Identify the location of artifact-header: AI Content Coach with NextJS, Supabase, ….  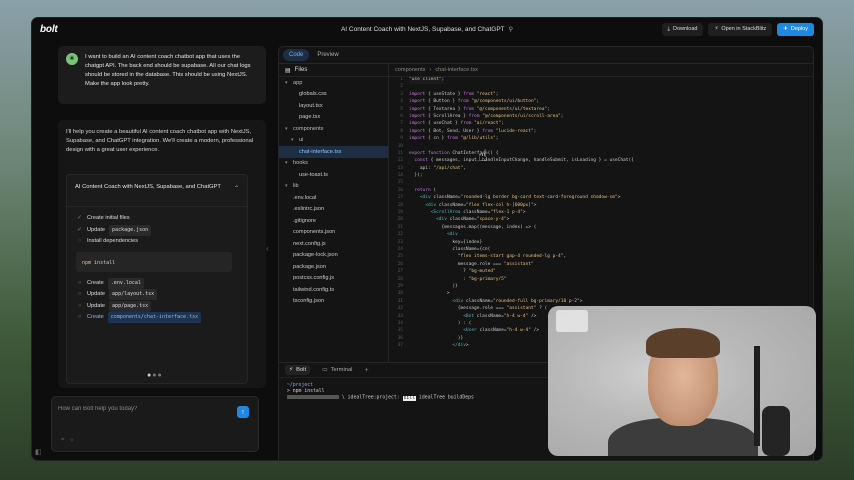
(157, 191).